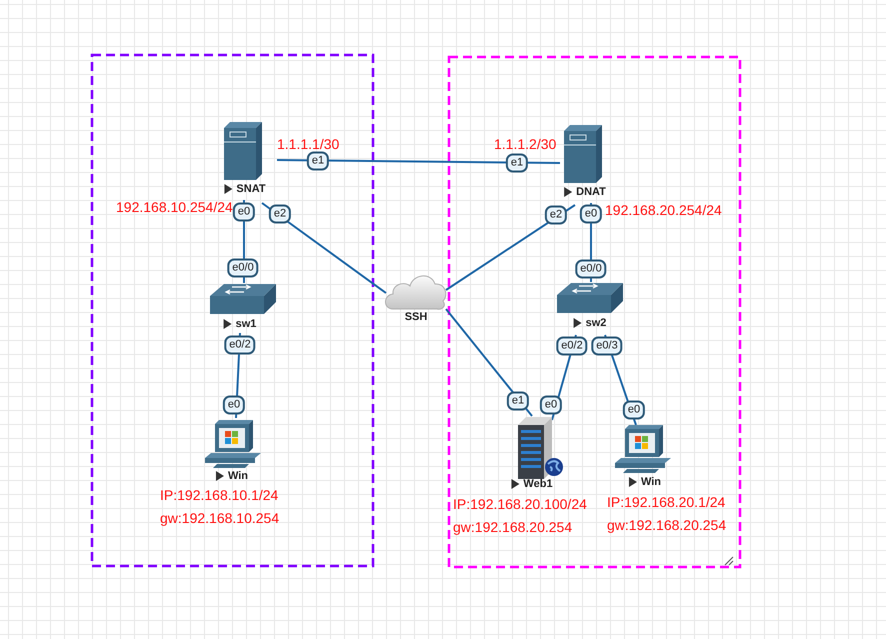 The width and height of the screenshot is (886, 639). I want to click on resize-grip-icon, so click(729, 561).